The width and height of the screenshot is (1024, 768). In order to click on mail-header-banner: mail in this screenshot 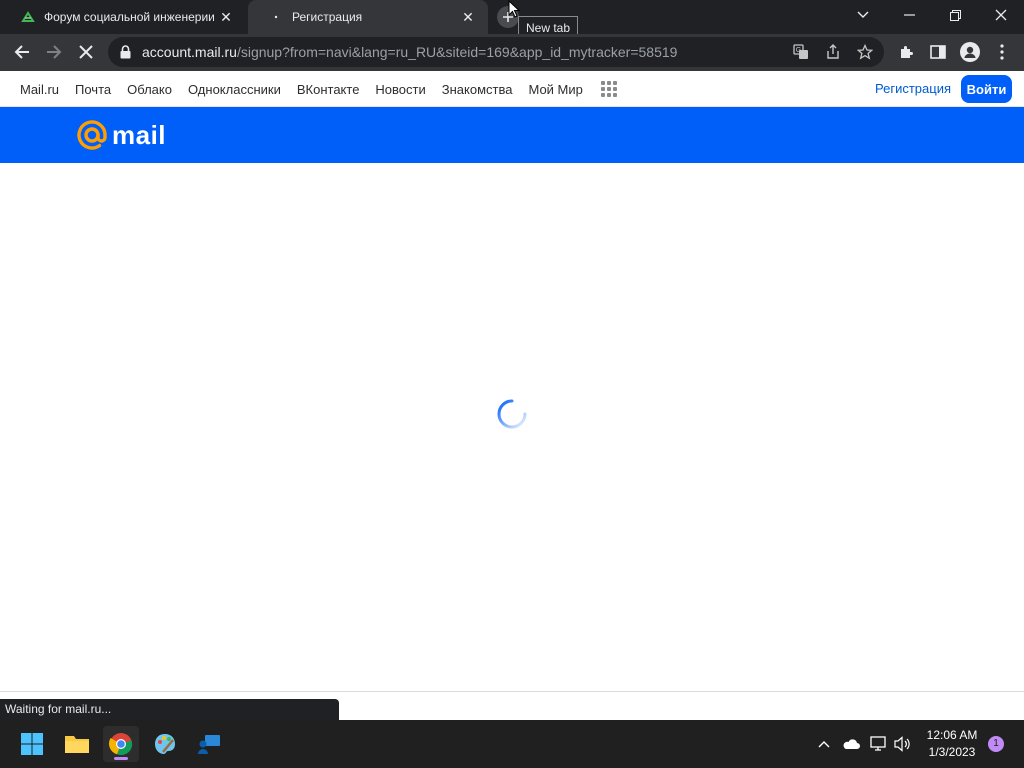, I will do `click(512, 135)`.